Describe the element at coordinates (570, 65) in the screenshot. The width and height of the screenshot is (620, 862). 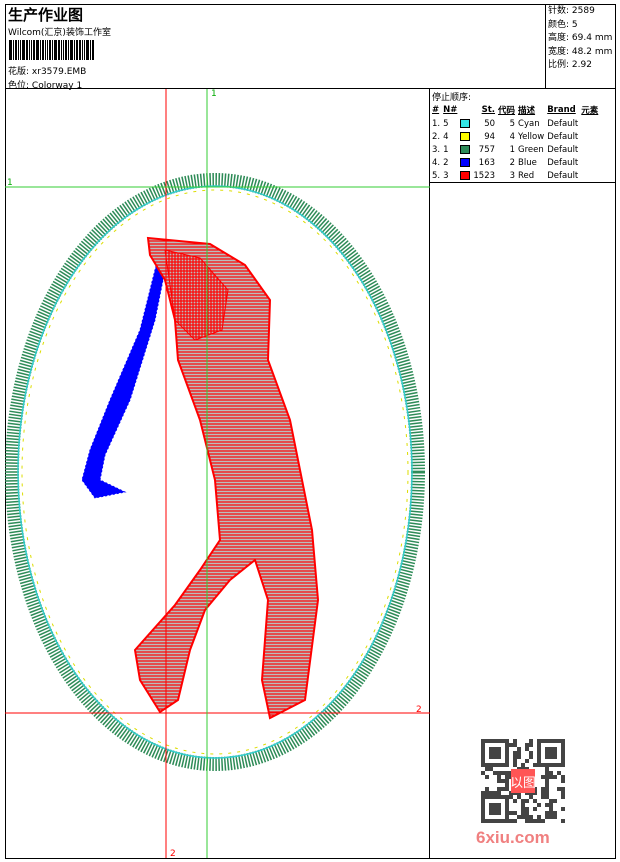
I see `info-scale: 比例: 2.92` at that location.